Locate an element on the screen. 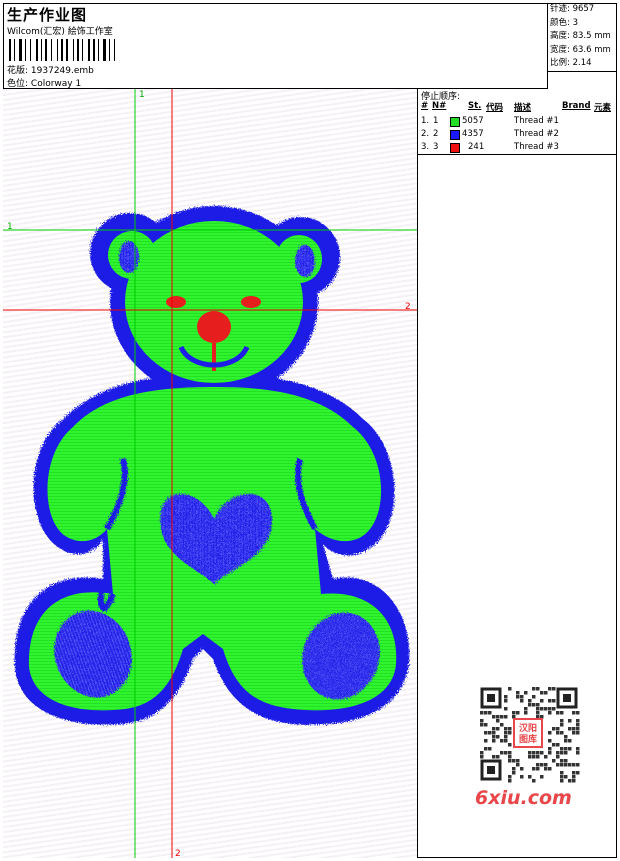  table-row: 1. 1 5057 Thread #1 is located at coordinates (517, 121).